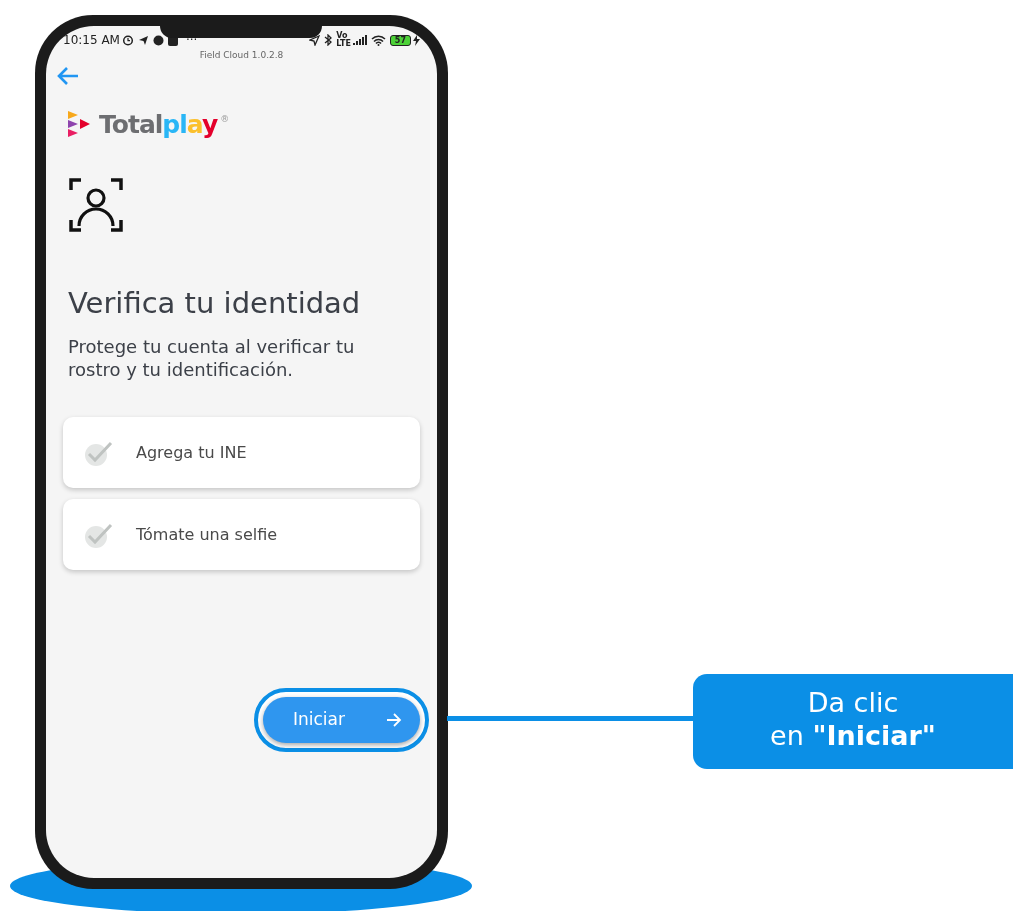 This screenshot has width=1013, height=911. Describe the element at coordinates (416, 40) in the screenshot. I see `charging-icon` at that location.